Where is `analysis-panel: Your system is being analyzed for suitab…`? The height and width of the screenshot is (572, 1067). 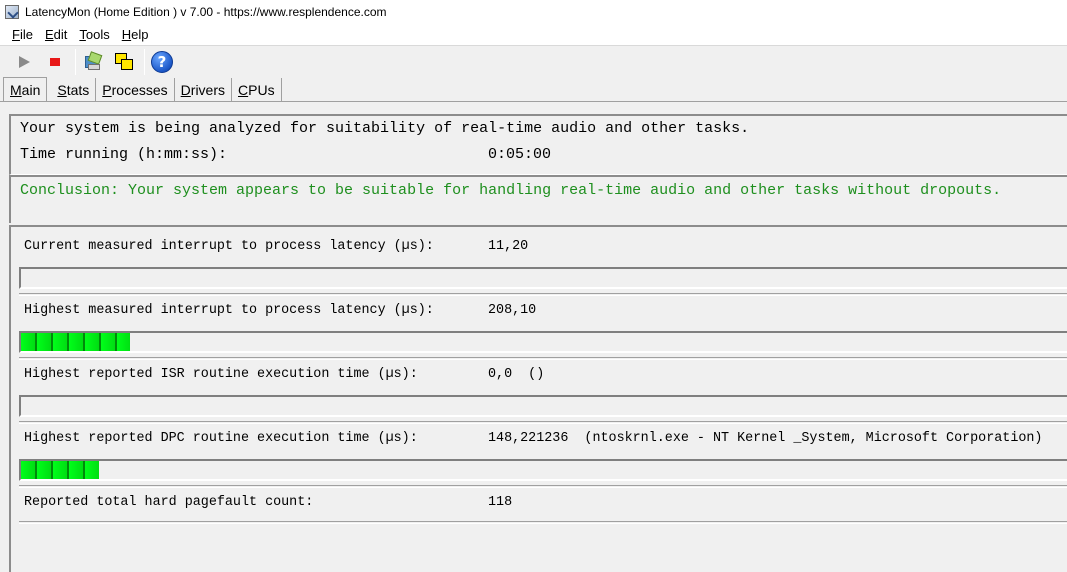
analysis-panel: Your system is being analyzed for suitab… is located at coordinates (538, 144).